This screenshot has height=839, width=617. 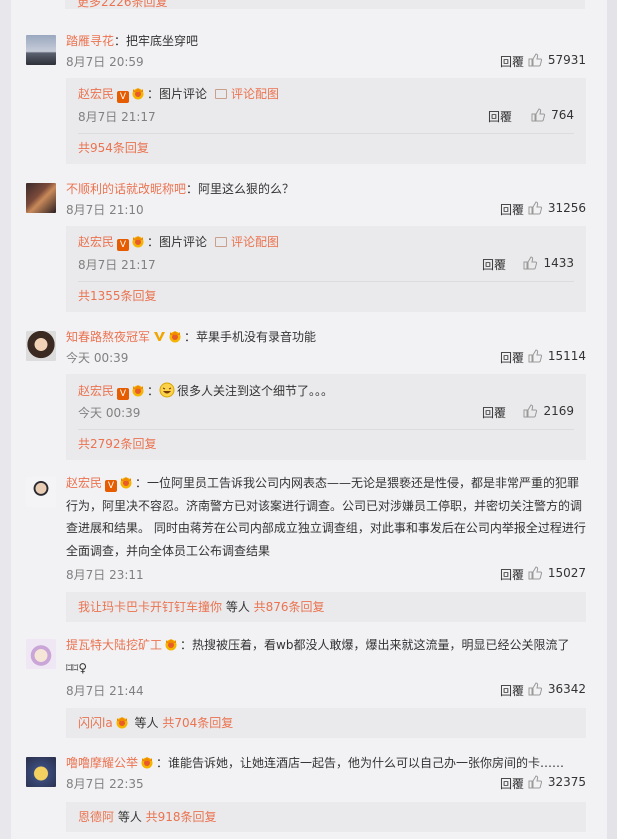 What do you see at coordinates (326, 358) in the screenshot?
I see `comment-meta: 今天 00:39 回覆 15114` at bounding box center [326, 358].